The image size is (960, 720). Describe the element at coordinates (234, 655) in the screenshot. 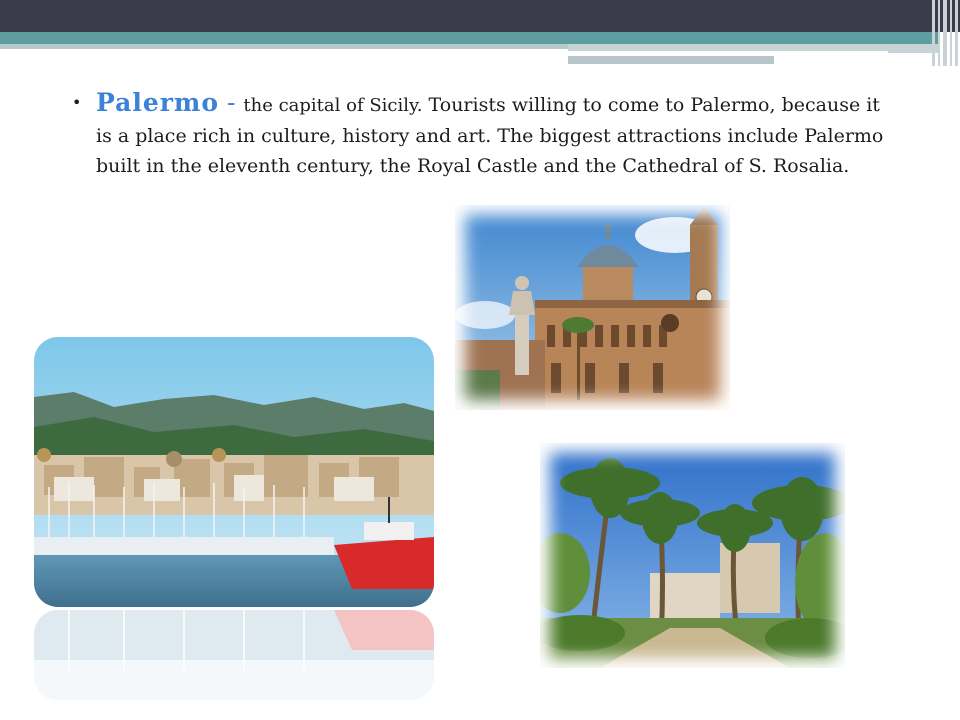

I see `harbor-reflection` at that location.